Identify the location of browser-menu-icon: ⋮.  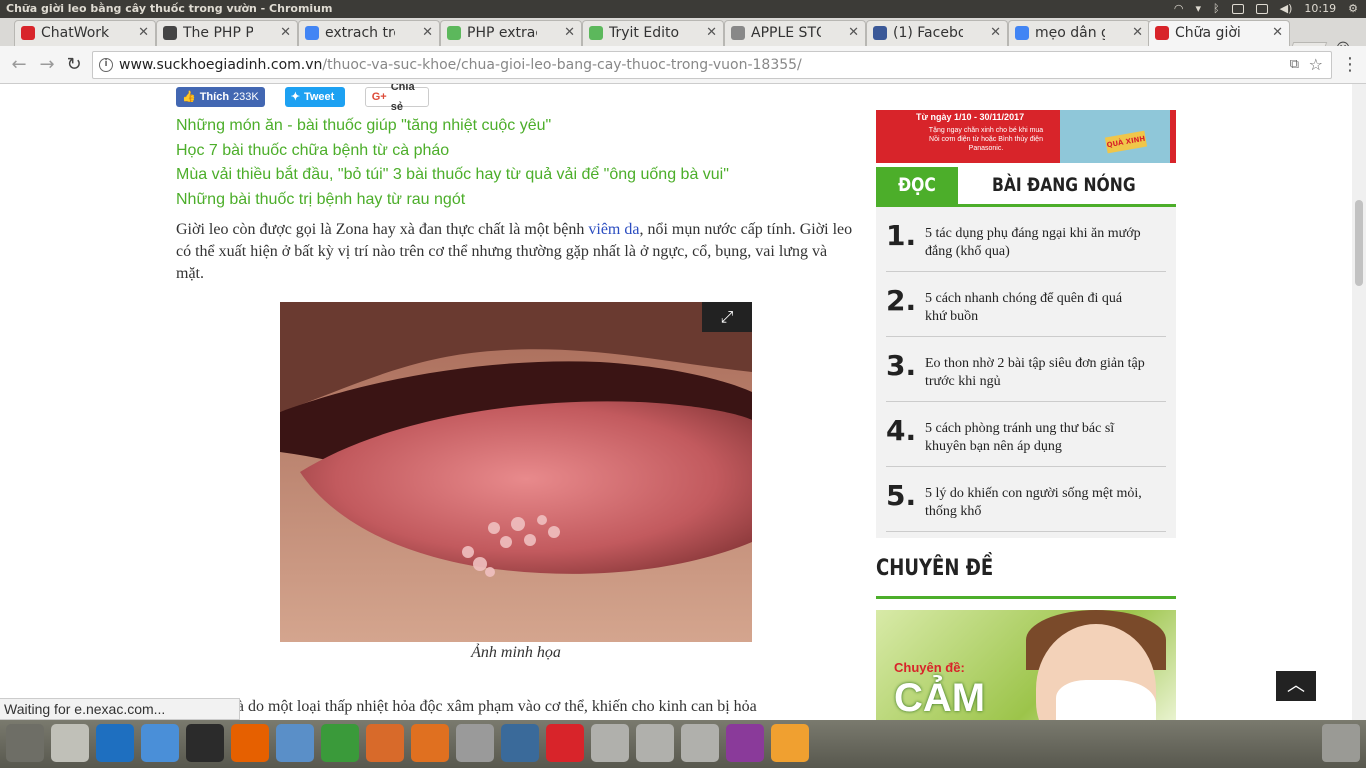
(1350, 65).